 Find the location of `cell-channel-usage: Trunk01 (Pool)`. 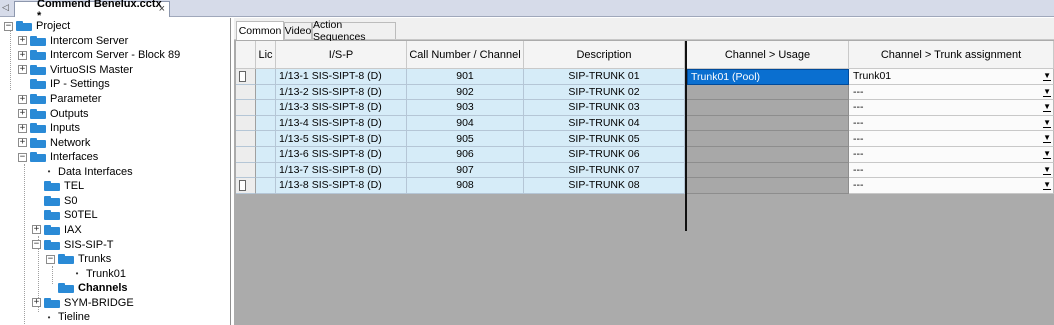

cell-channel-usage: Trunk01 (Pool) is located at coordinates (768, 77).